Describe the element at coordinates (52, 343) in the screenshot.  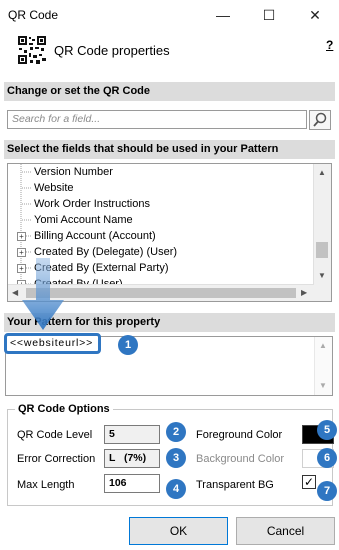
I see `pattern-value: <<websiteurl>>` at that location.